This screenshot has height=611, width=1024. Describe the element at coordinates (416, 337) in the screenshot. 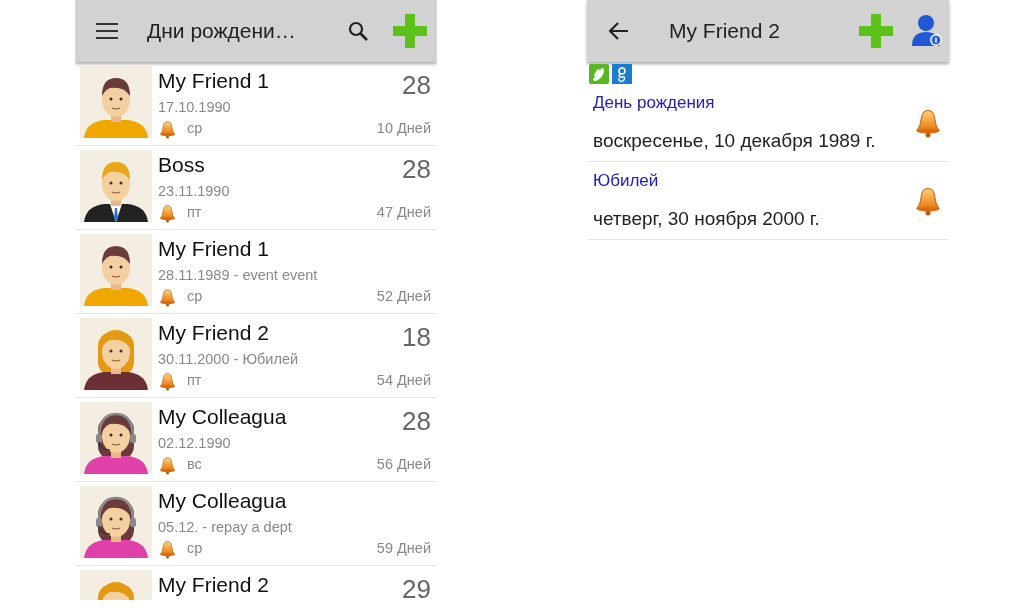

I see `age-label: 18` at that location.